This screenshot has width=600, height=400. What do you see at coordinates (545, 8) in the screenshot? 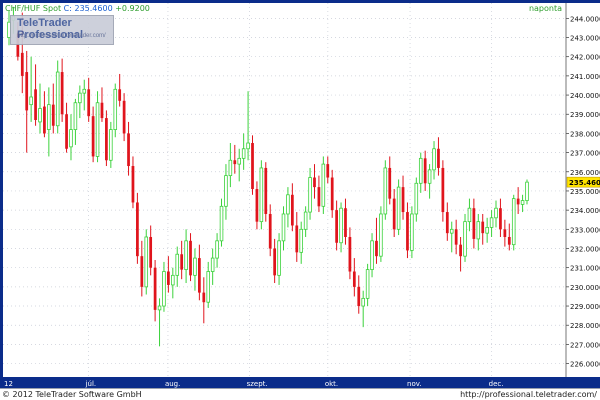
I see `period-label: naponta` at bounding box center [545, 8].